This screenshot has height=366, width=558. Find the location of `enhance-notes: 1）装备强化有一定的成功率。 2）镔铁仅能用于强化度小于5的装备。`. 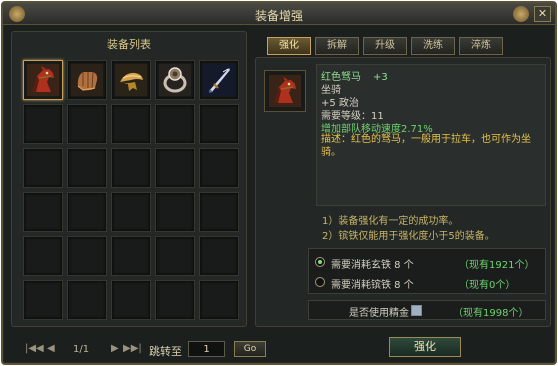

enhance-notes: 1）装备强化有一定的成功率。 2）镔铁仅能用于强化度小于5的装备。 is located at coordinates (408, 227).